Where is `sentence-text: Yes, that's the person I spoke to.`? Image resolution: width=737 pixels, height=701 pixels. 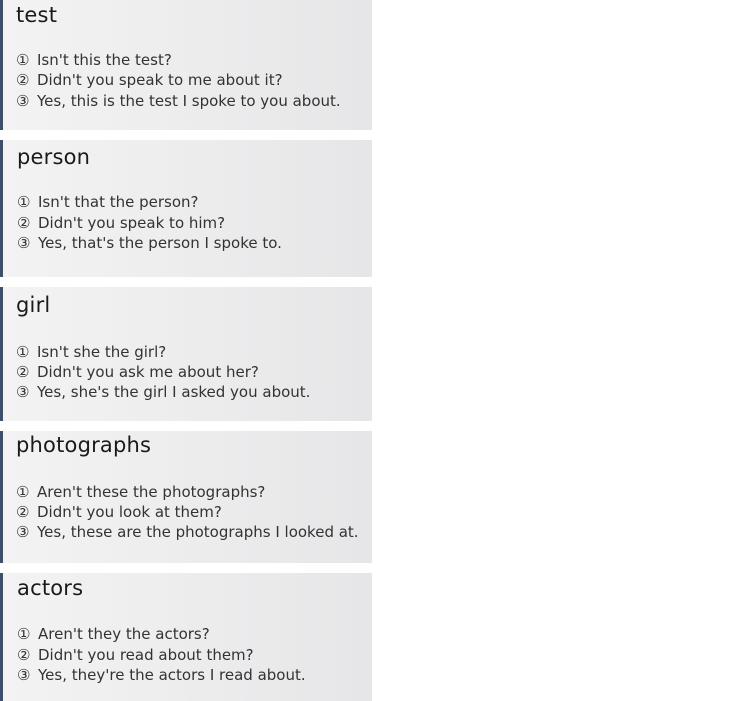 sentence-text: Yes, that's the person I spoke to. is located at coordinates (160, 243).